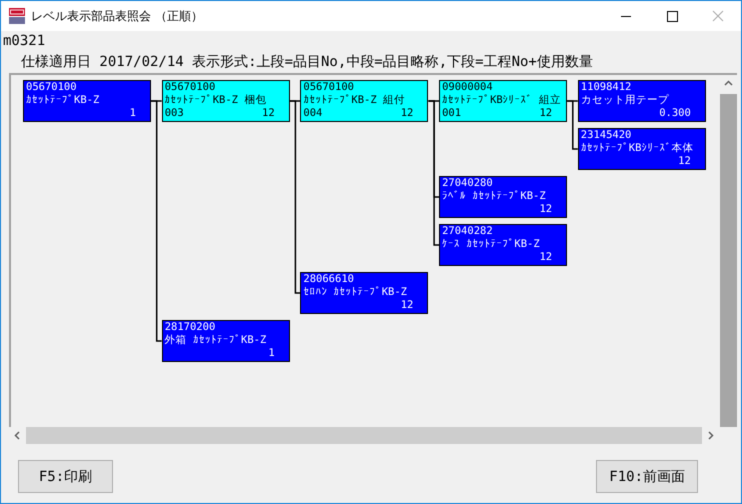 The height and width of the screenshot is (504, 742). What do you see at coordinates (468, 183) in the screenshot?
I see `item-number: 27040280` at bounding box center [468, 183].